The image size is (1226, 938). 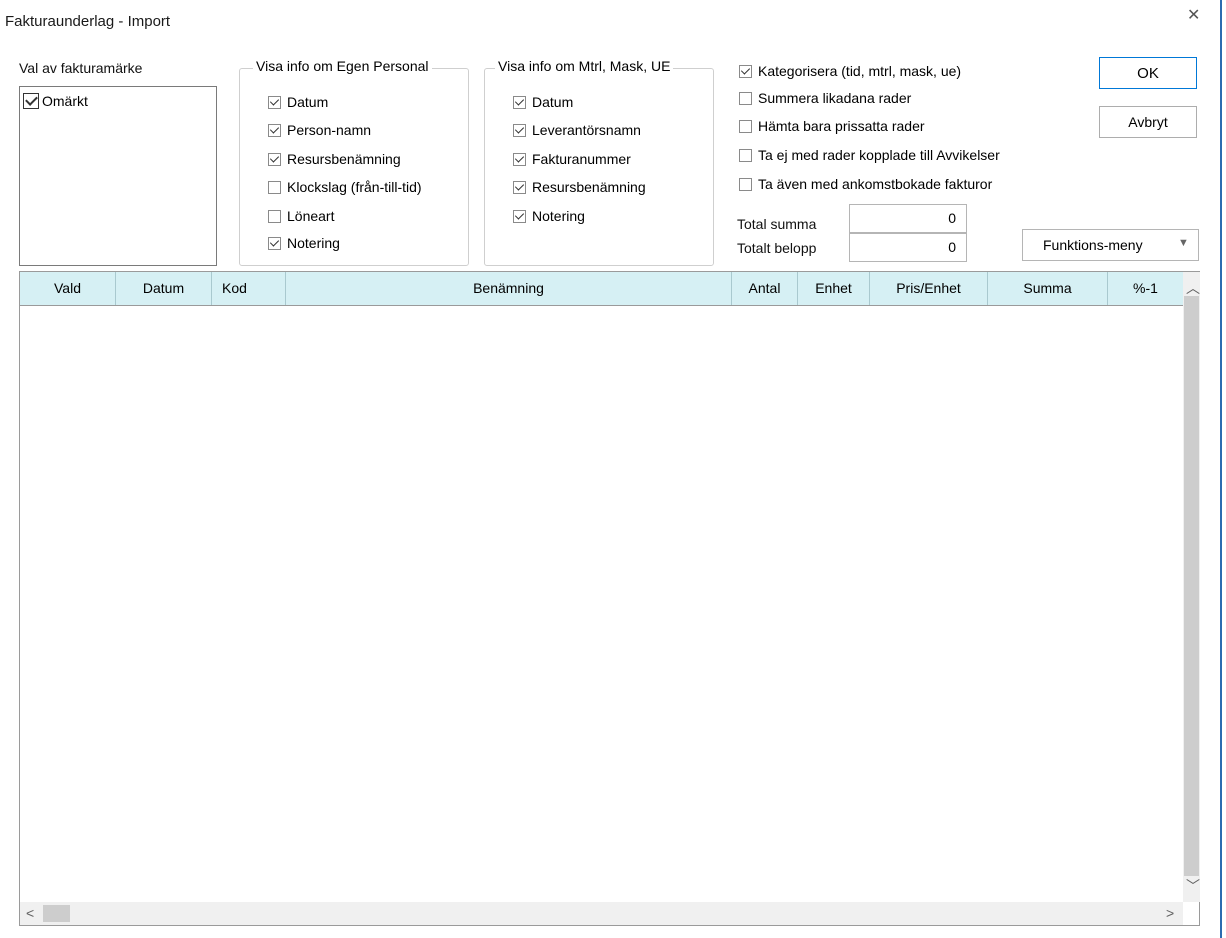 I want to click on personal-datum-checkbox: Datum, so click(x=298, y=102).